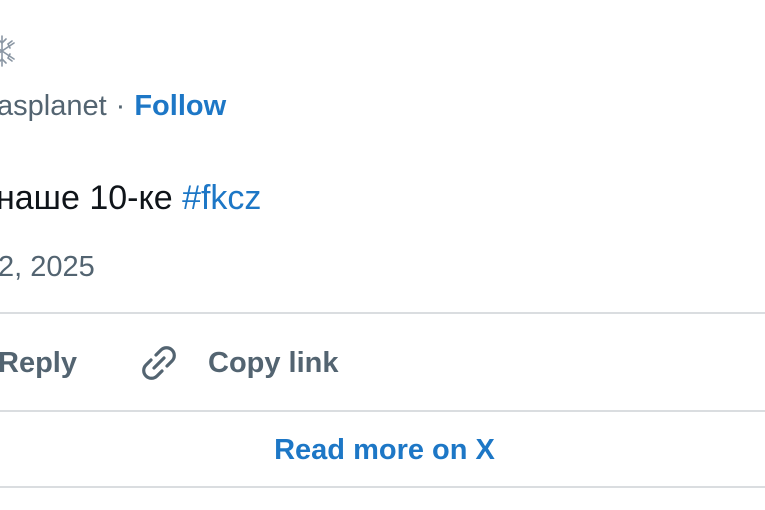 This screenshot has height=510, width=765. What do you see at coordinates (8, 51) in the screenshot?
I see `snowflake-icon` at bounding box center [8, 51].